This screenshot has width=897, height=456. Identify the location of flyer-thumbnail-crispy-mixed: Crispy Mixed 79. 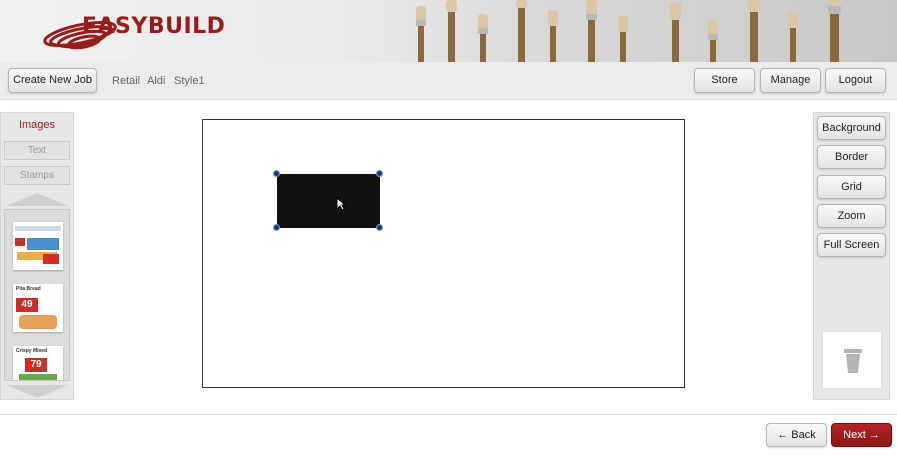
(38, 363).